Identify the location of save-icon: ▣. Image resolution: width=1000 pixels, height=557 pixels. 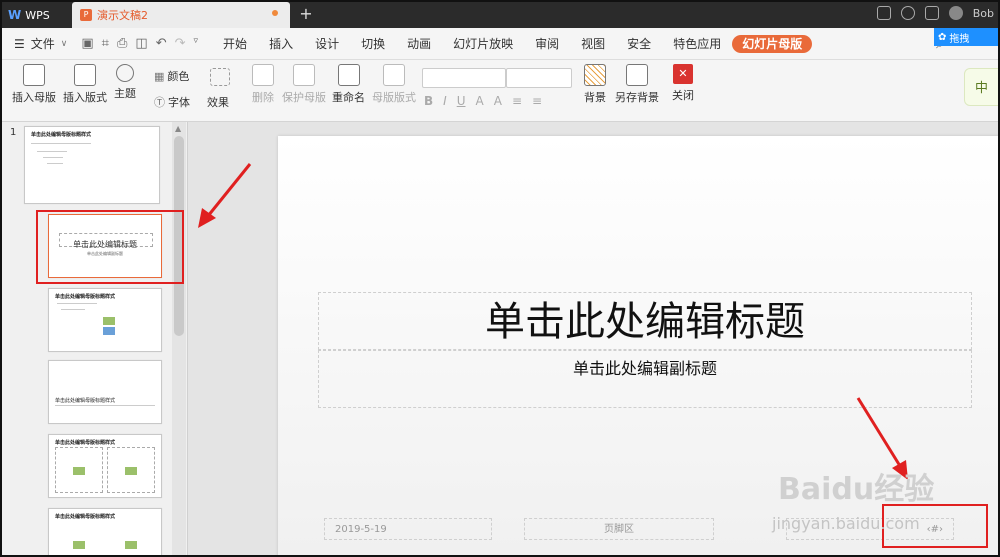
(87, 43).